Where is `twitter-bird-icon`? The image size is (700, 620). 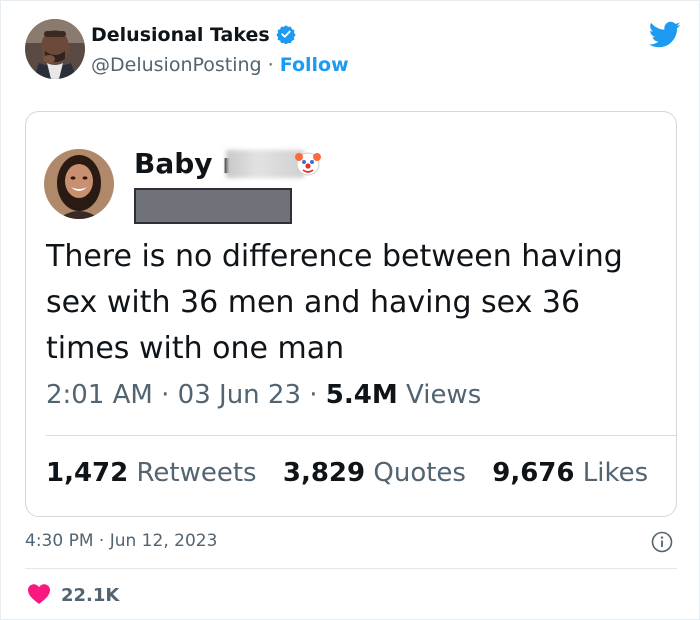 twitter-bird-icon is located at coordinates (664, 37).